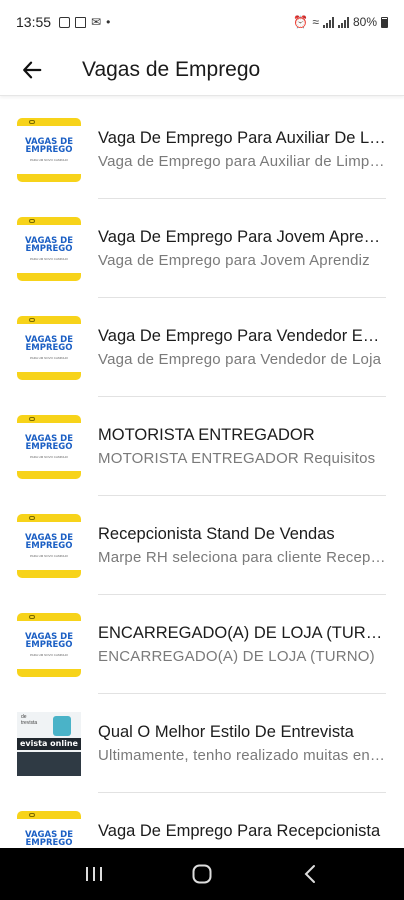  Describe the element at coordinates (49, 763) in the screenshot. I see `thumb-bottom` at that location.